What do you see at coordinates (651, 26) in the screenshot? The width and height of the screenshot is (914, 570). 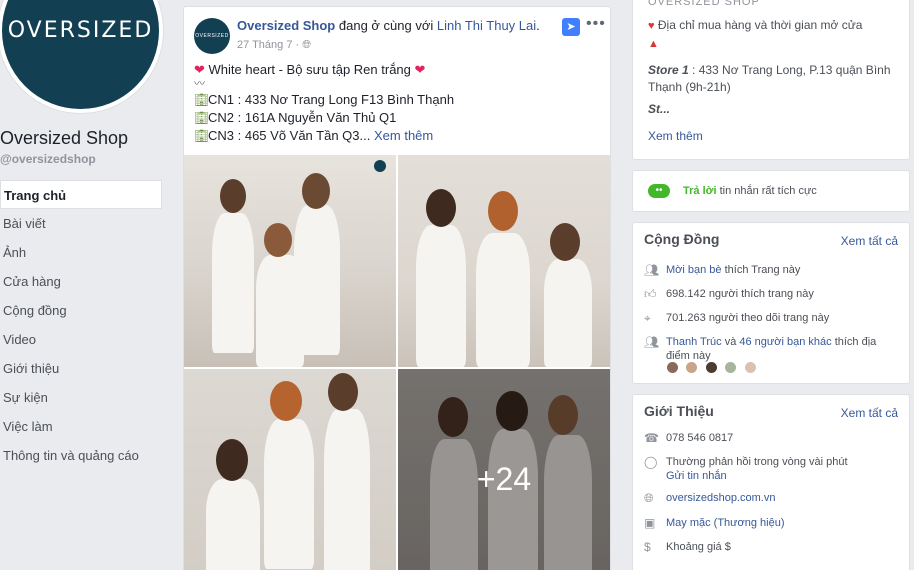 I see `red-heart-icon: ♥` at bounding box center [651, 26].